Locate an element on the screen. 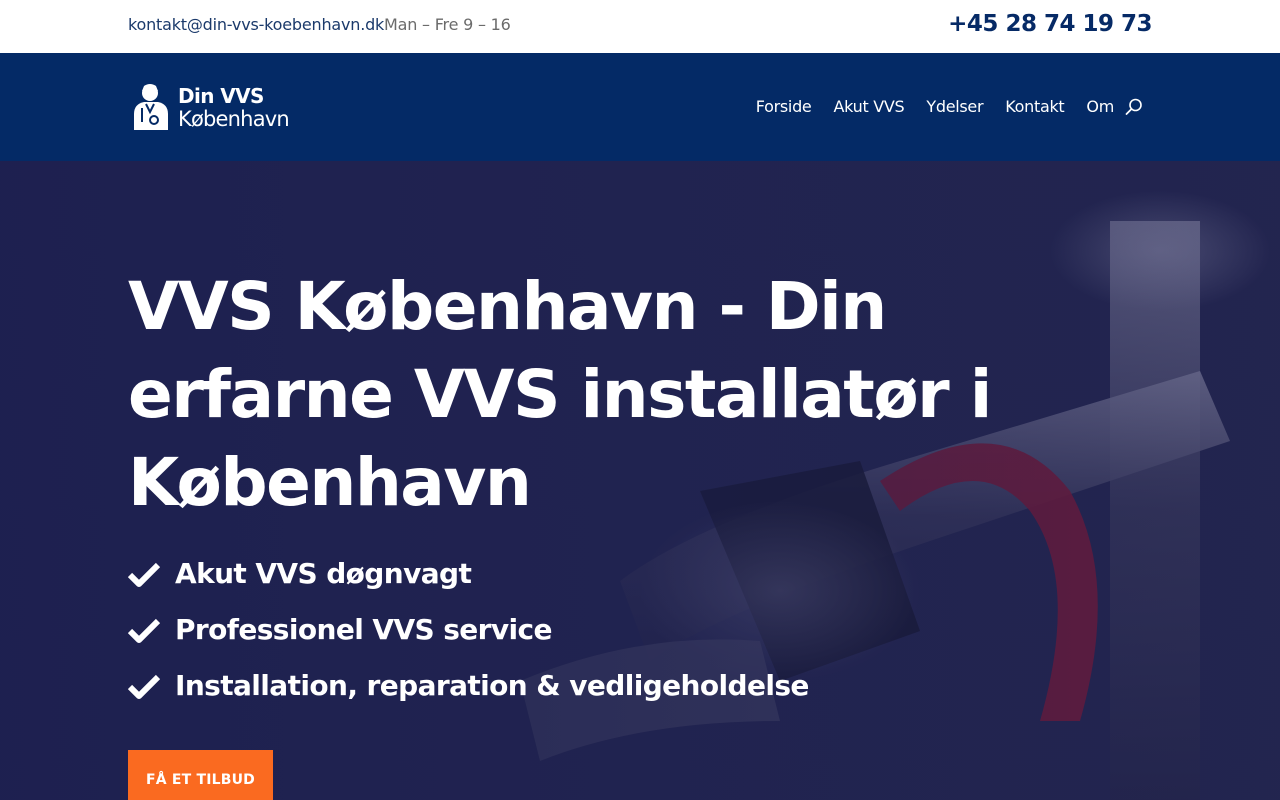 The image size is (1280, 800). site-logo: Din VVS København is located at coordinates (218, 108).